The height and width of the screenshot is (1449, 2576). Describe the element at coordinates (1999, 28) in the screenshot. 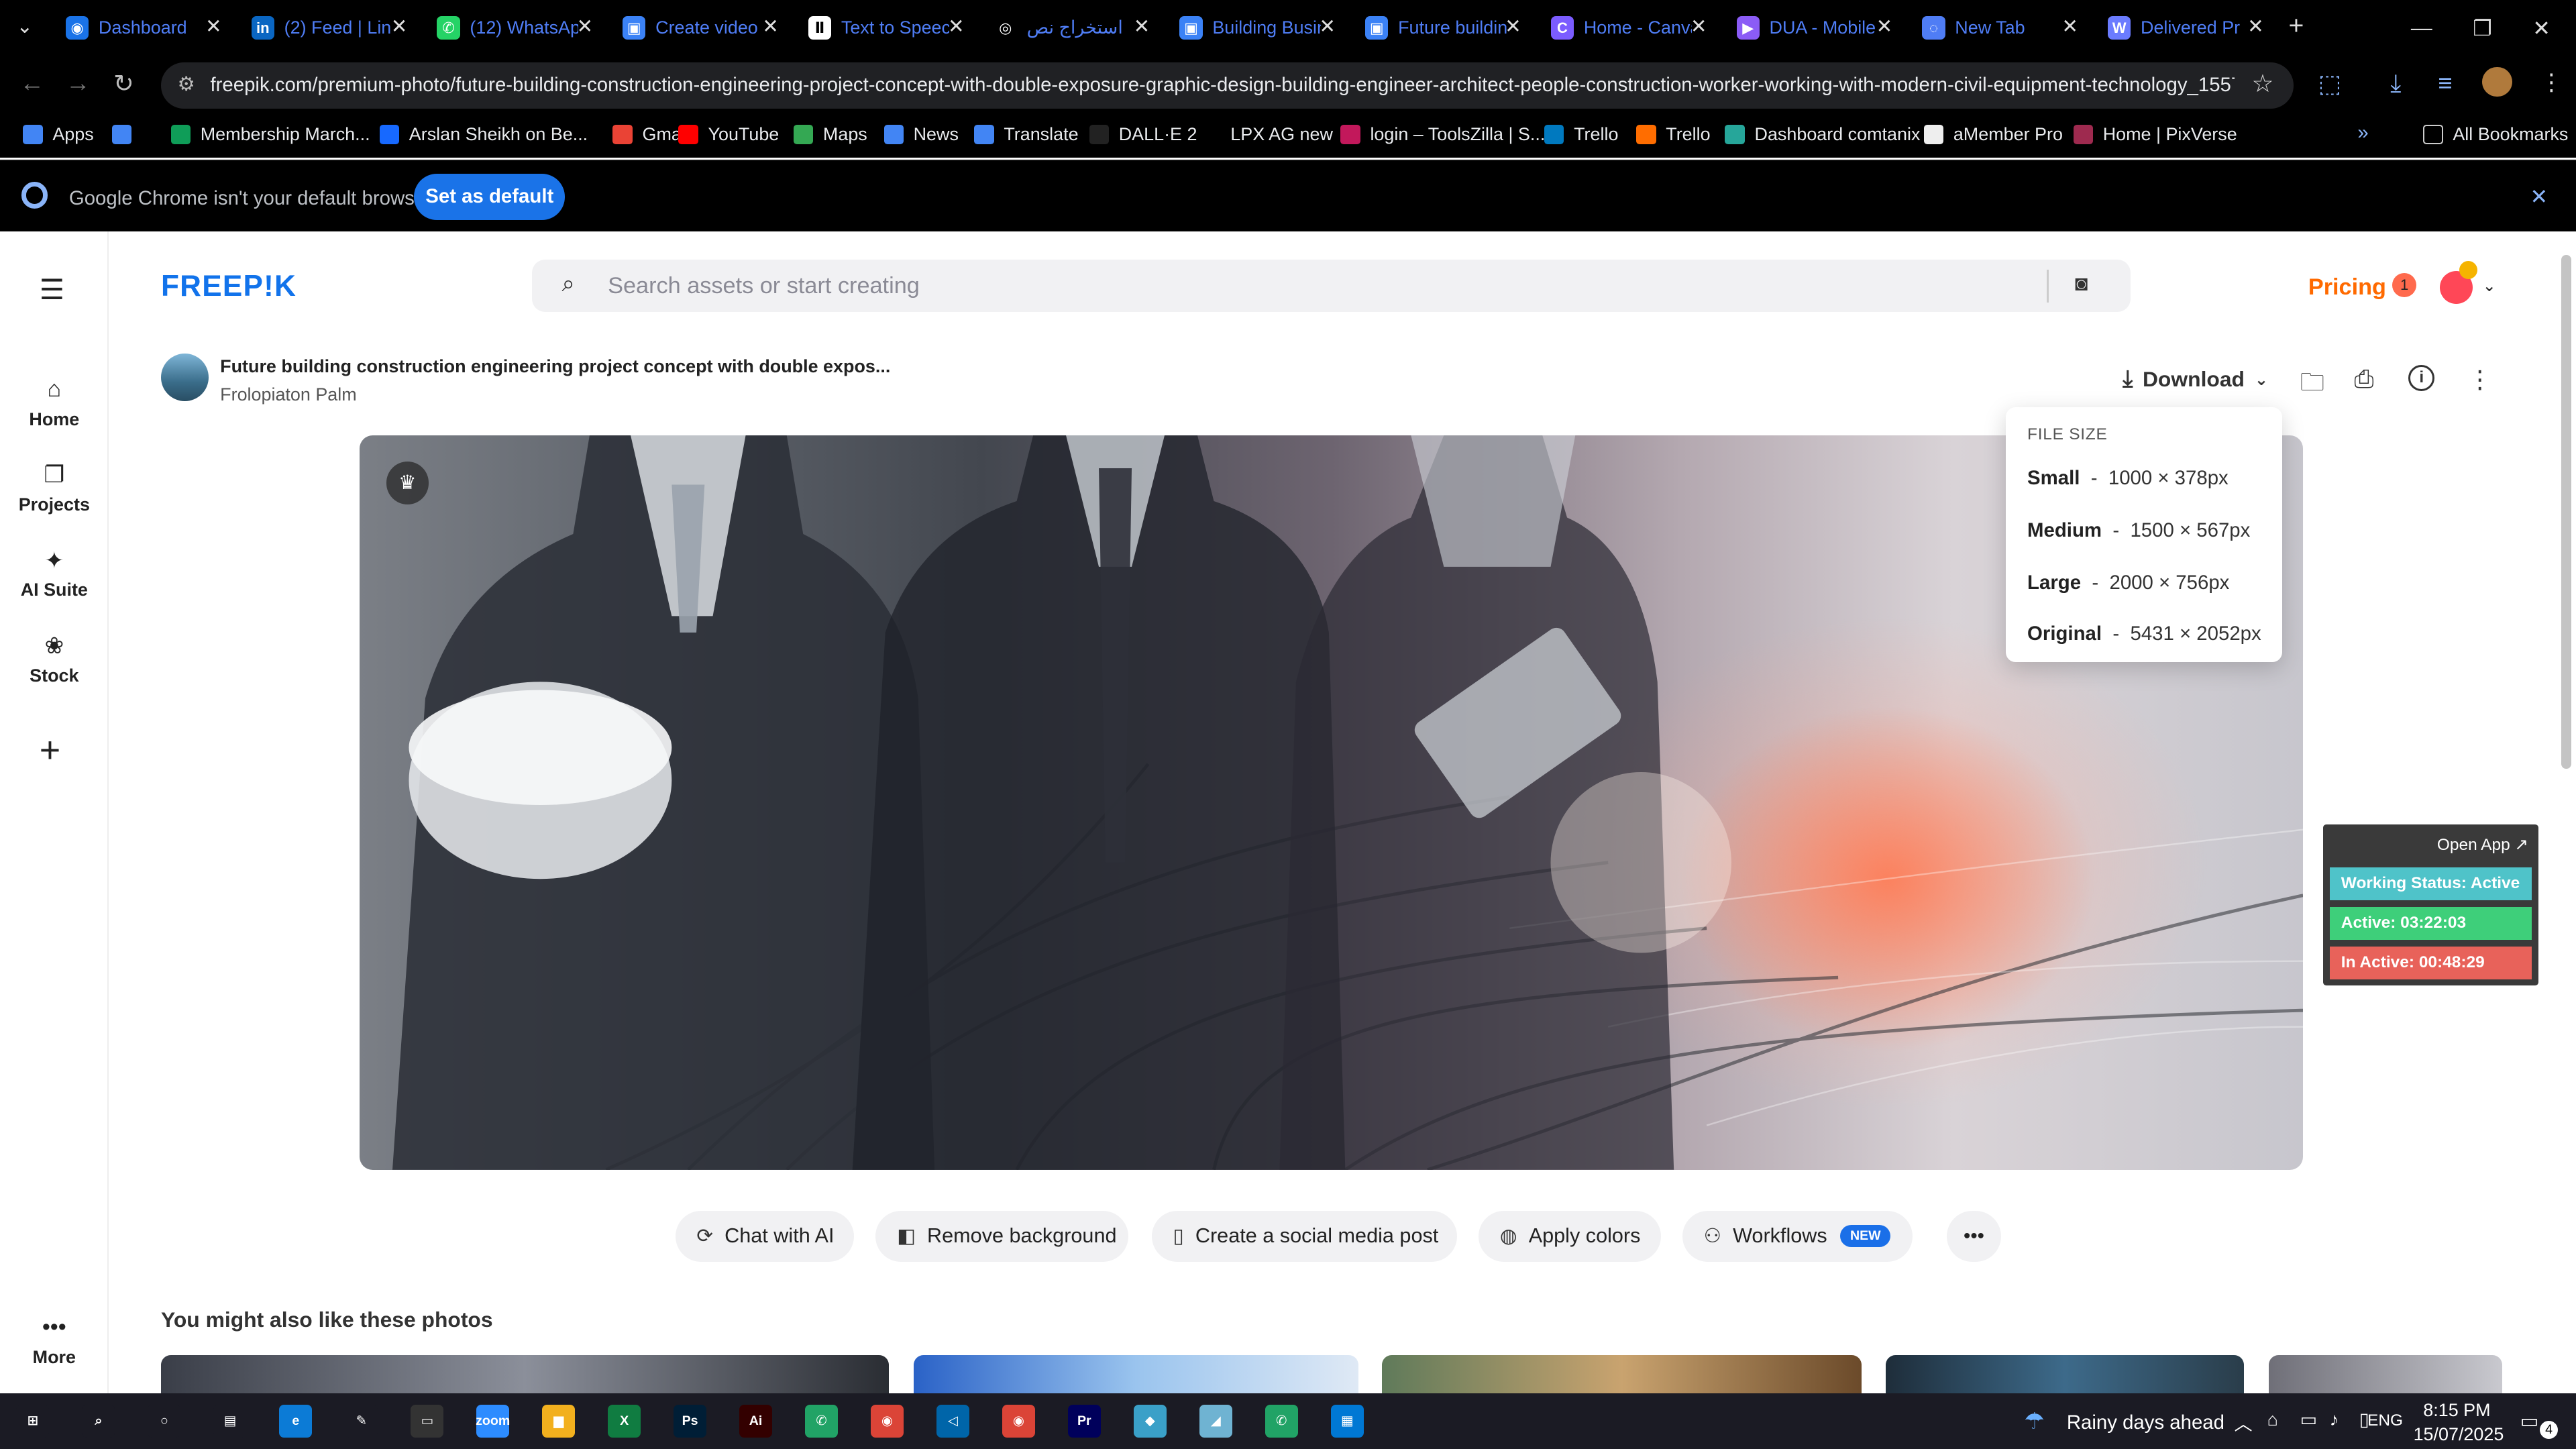

I see `browser-tab: ◌ New Tab ✕` at that location.